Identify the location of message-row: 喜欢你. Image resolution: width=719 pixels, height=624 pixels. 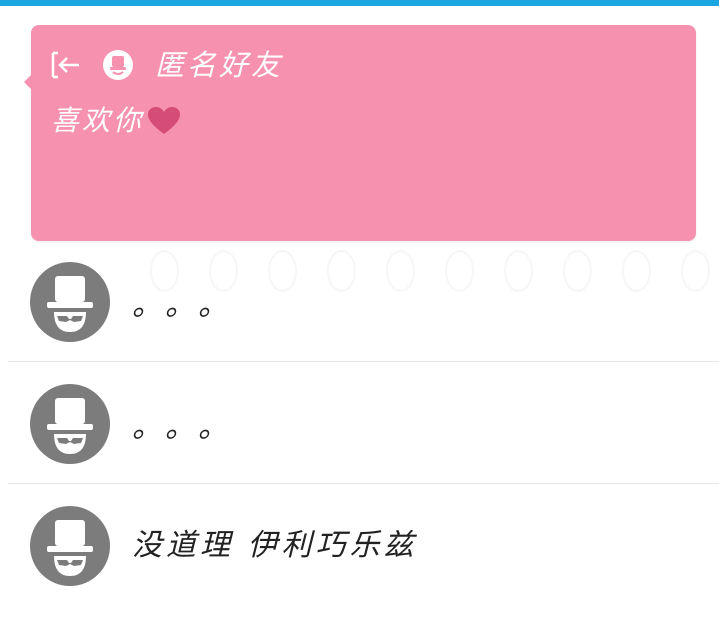
(116, 121).